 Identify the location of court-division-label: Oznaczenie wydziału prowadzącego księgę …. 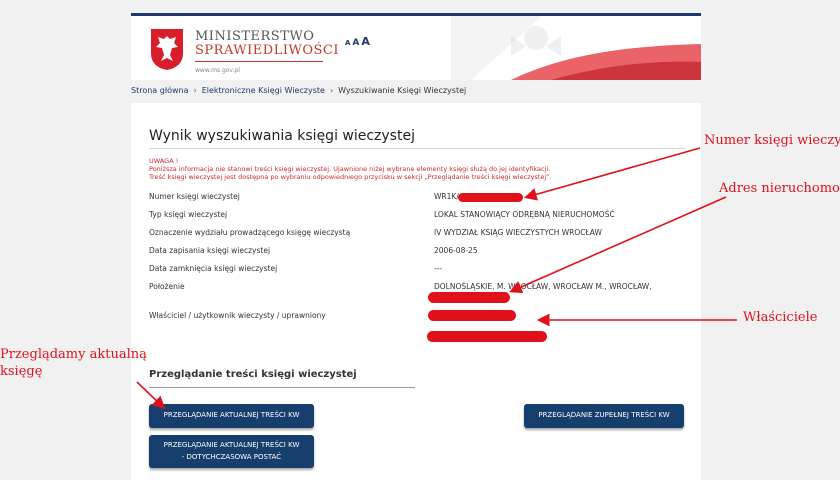
(250, 232).